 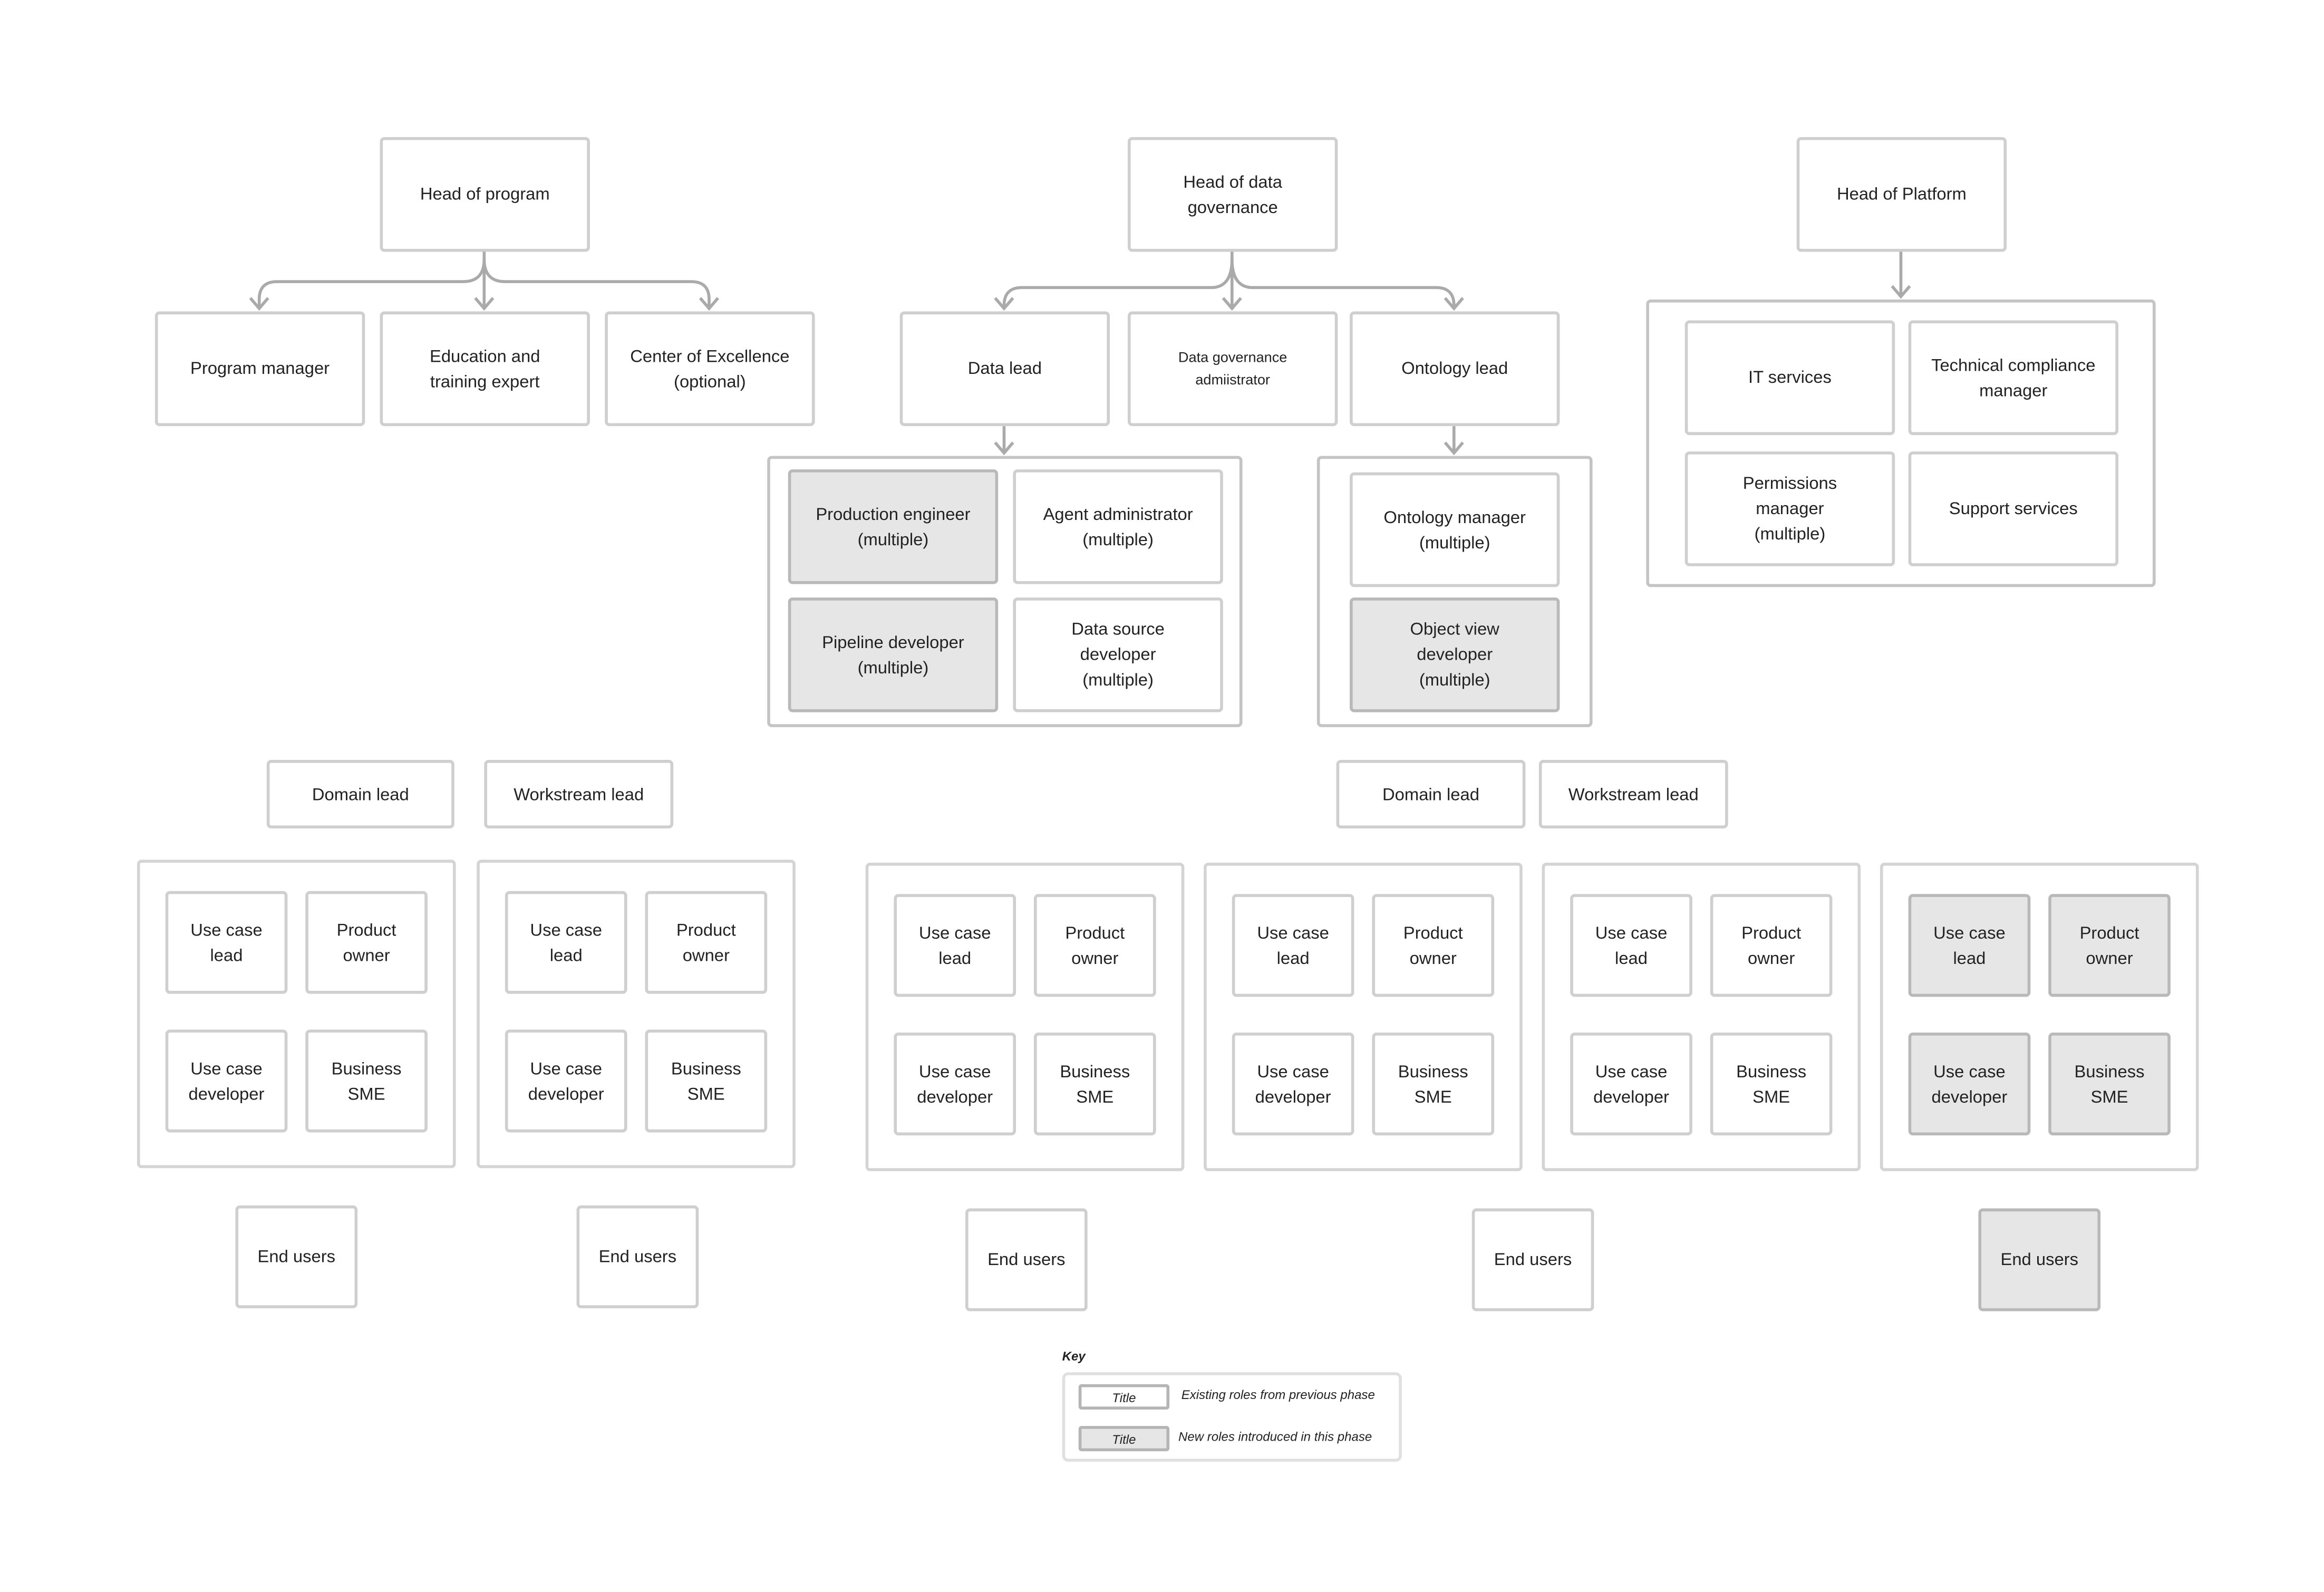 What do you see at coordinates (2014, 378) in the screenshot?
I see `platform-role-box: Technical compliance manager` at bounding box center [2014, 378].